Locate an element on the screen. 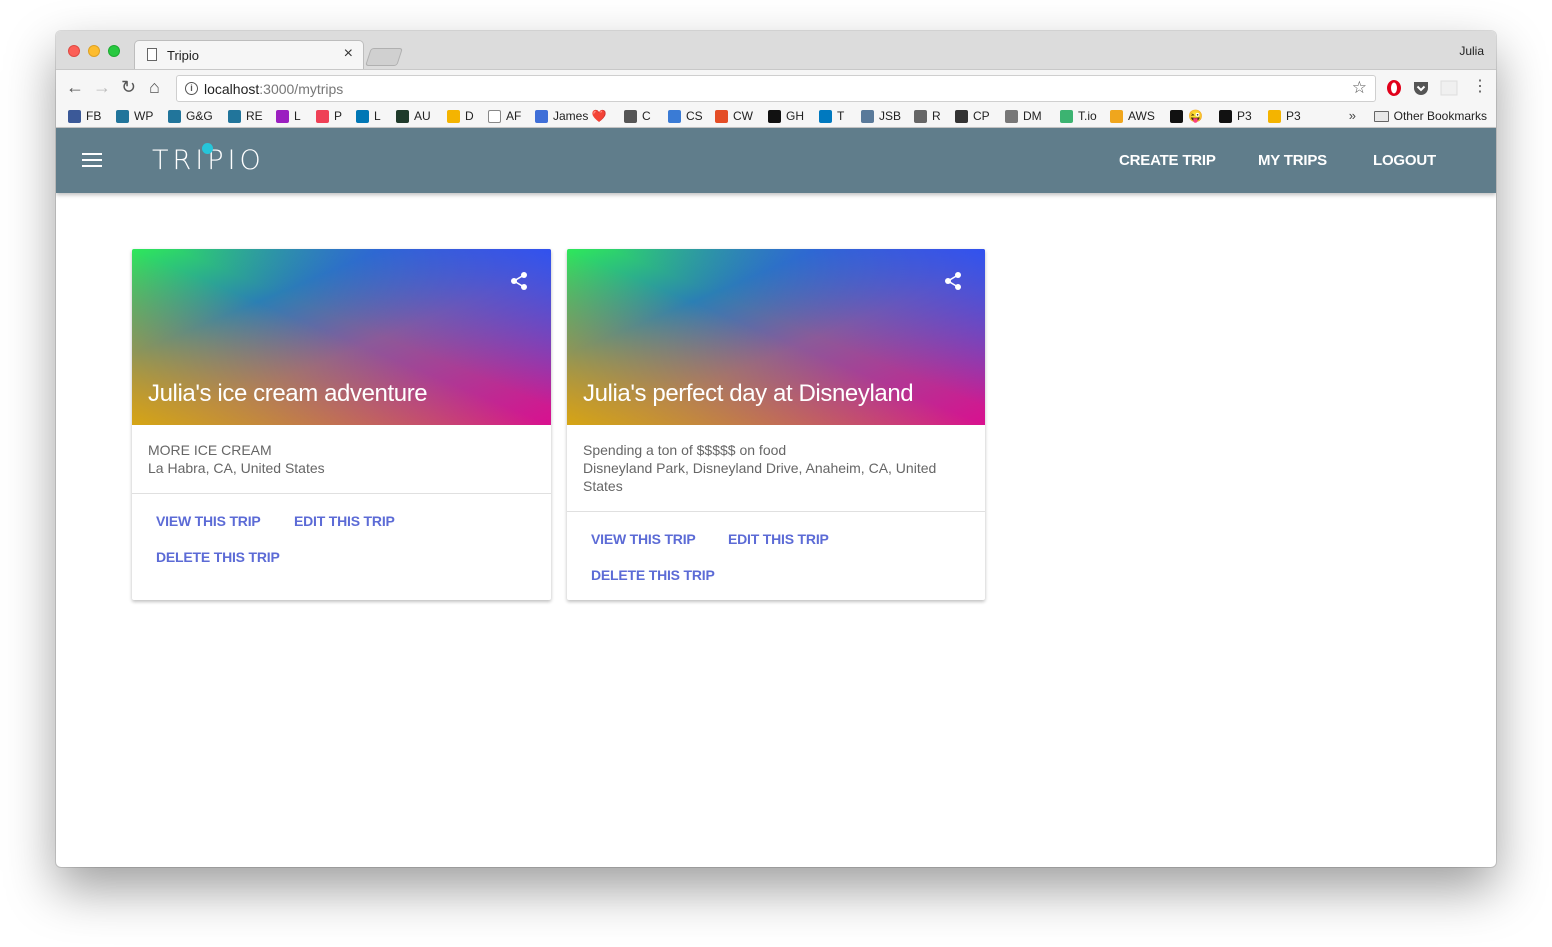 This screenshot has width=1552, height=947. bookmark-item: CW is located at coordinates (734, 116).